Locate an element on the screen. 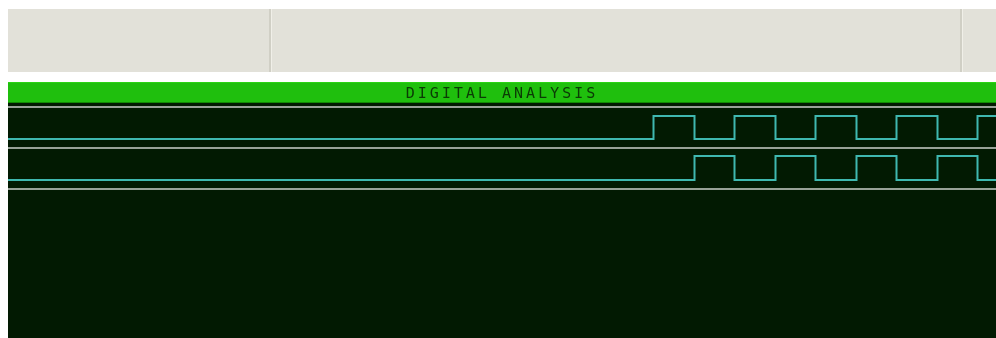 This screenshot has height=338, width=996. graph-title: DIGITAL ANALYSIS is located at coordinates (502, 93).